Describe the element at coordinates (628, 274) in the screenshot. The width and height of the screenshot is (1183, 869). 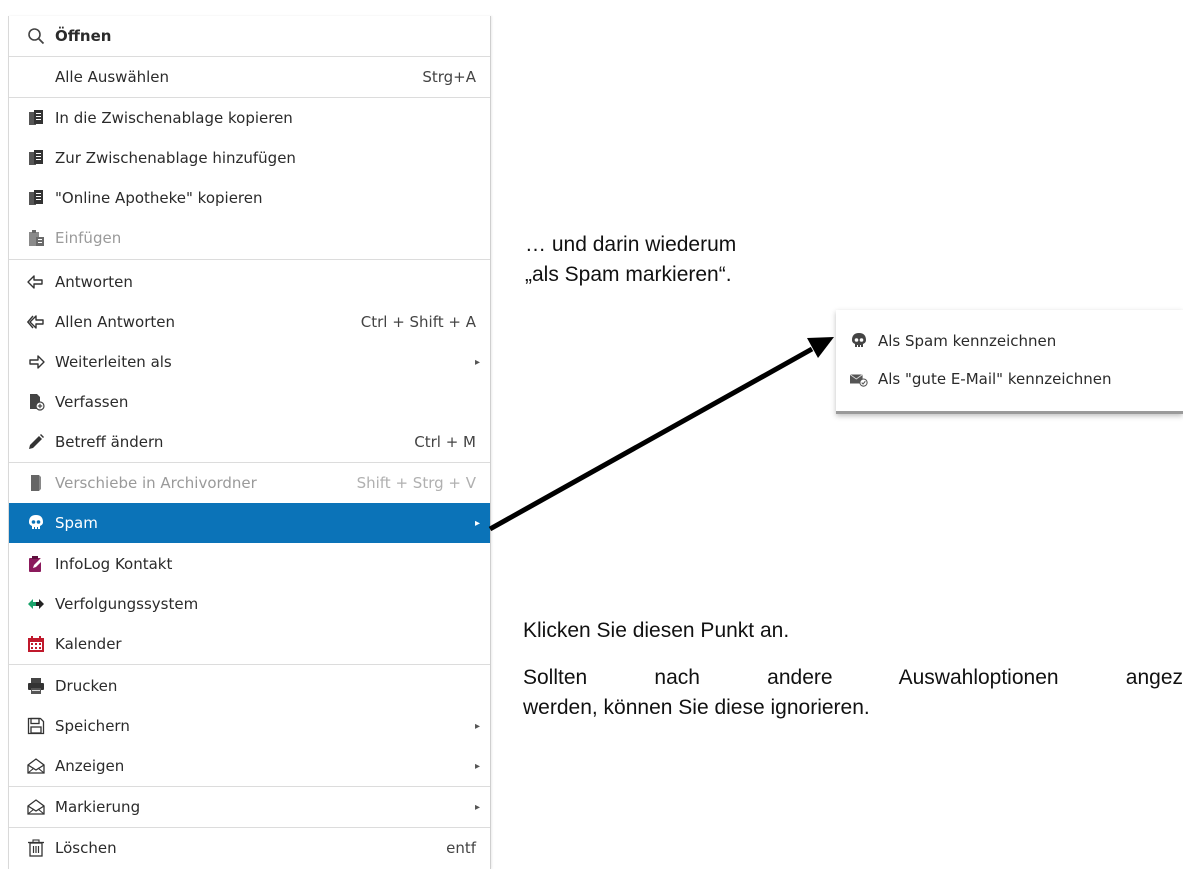
I see `annotation-top-line2: „als Spam markieren“.` at that location.